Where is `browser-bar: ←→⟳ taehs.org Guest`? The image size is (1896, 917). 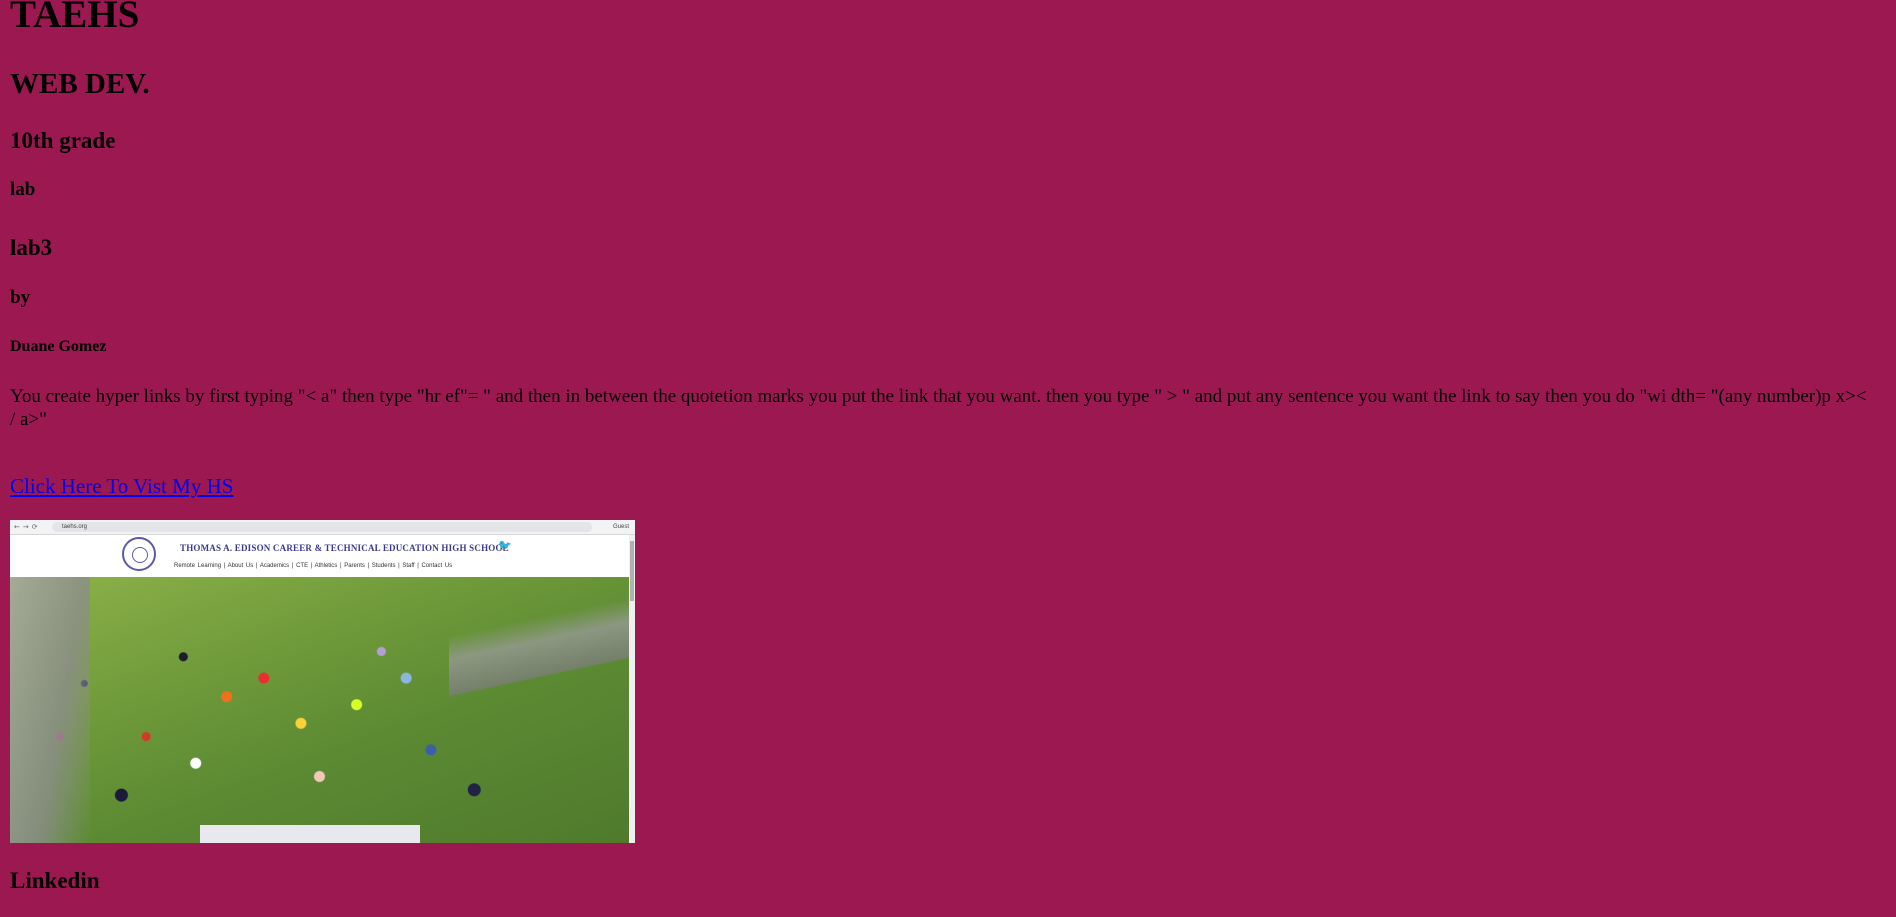
browser-bar: ←→⟳ taehs.org Guest is located at coordinates (322, 527).